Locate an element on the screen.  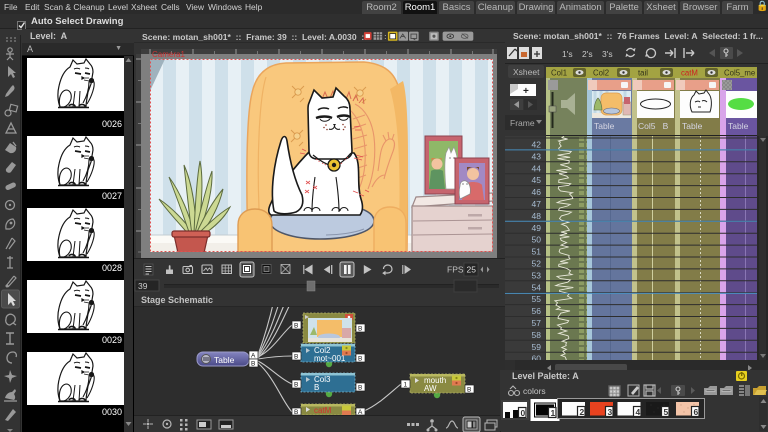
svg-text: 39 is located at coordinates (143, 286).